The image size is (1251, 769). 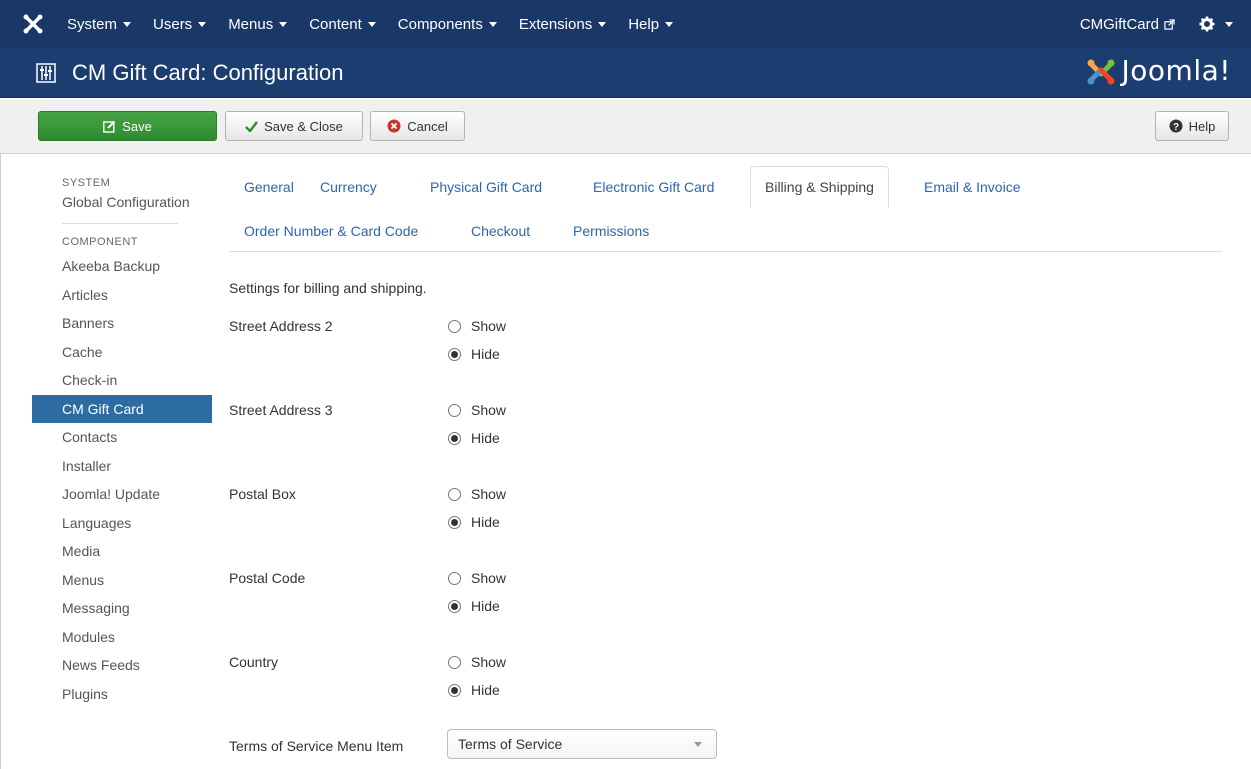 I want to click on select-value: Terms of Service, so click(x=510, y=744).